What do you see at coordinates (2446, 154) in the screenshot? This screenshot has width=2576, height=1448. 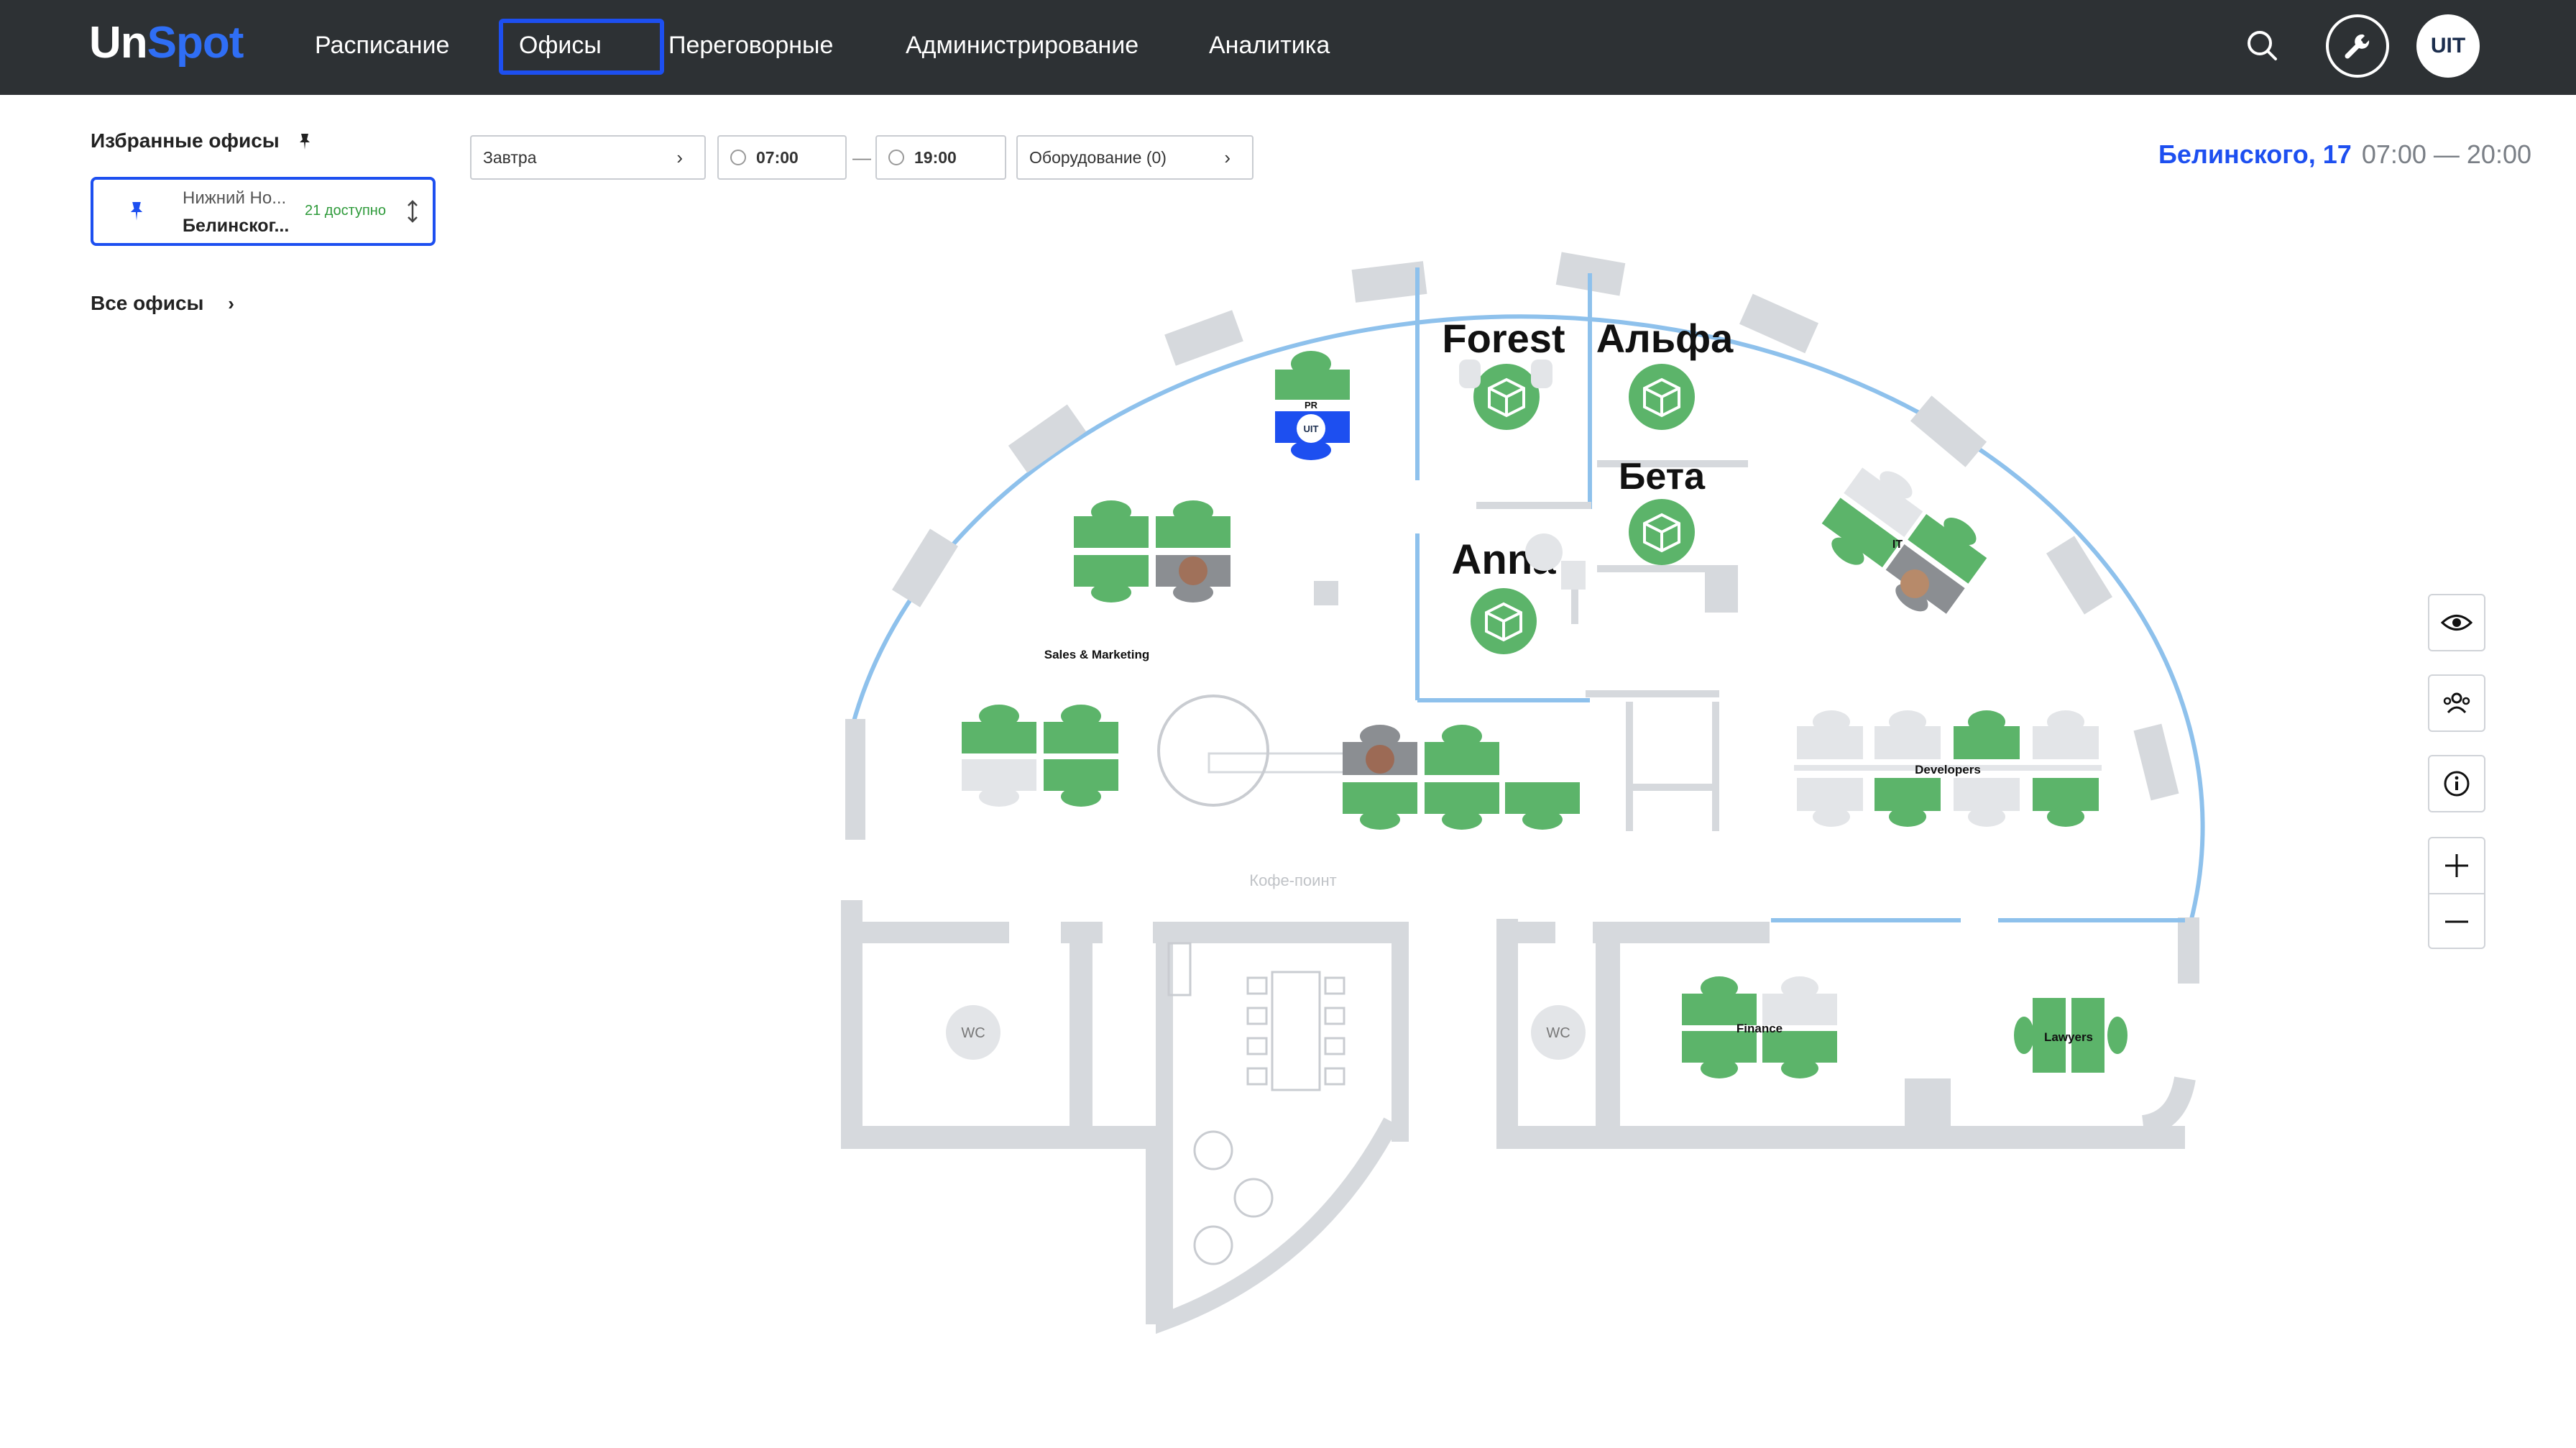 I see `office-hours: 07:00 — 20:00` at bounding box center [2446, 154].